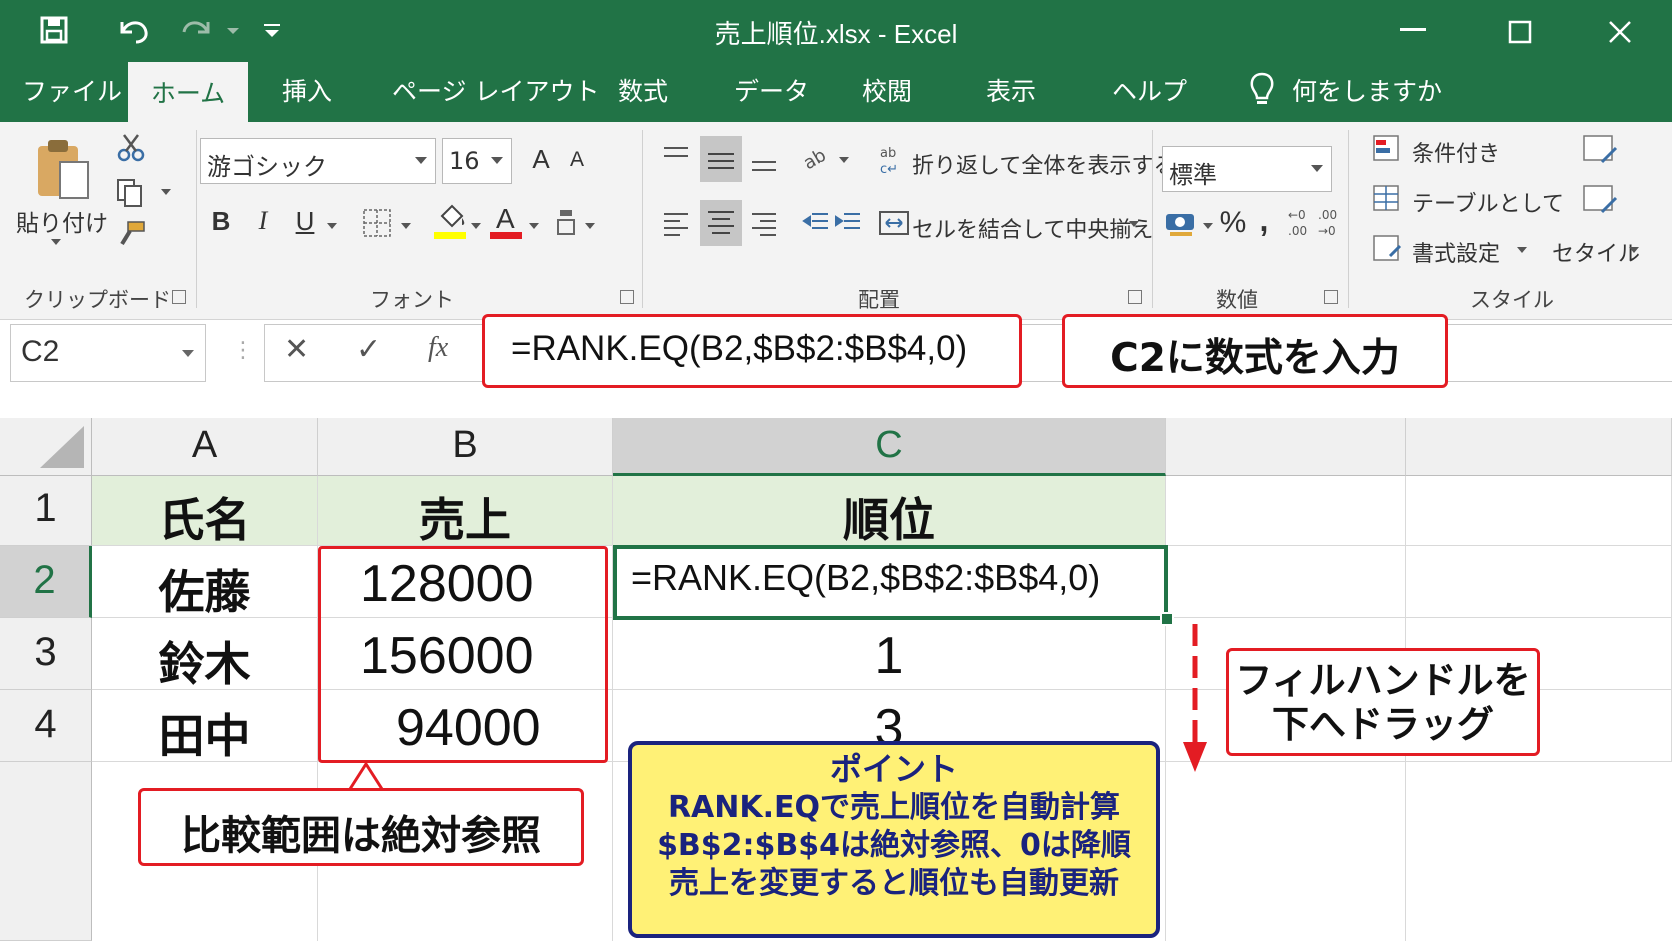  Describe the element at coordinates (764, 223) in the screenshot. I see `align-right-icon` at that location.